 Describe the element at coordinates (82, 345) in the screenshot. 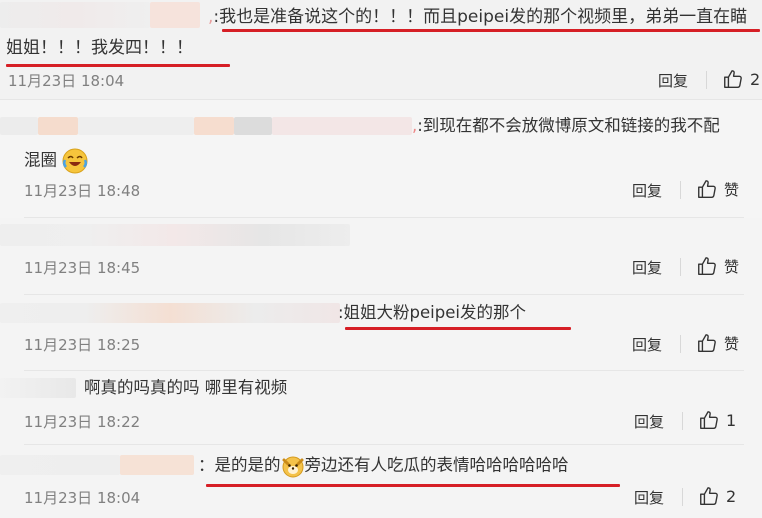

I see `timestamp: 11月23日 18:25` at that location.